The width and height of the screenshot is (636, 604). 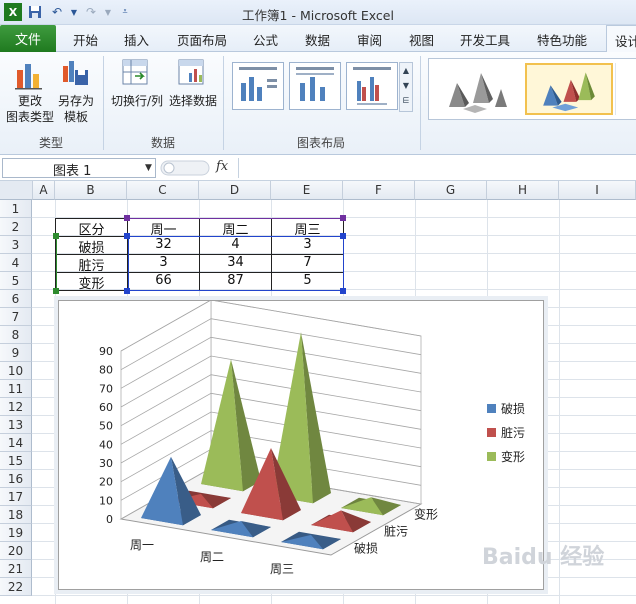 I want to click on cell-b2: 区分, so click(x=91, y=228).